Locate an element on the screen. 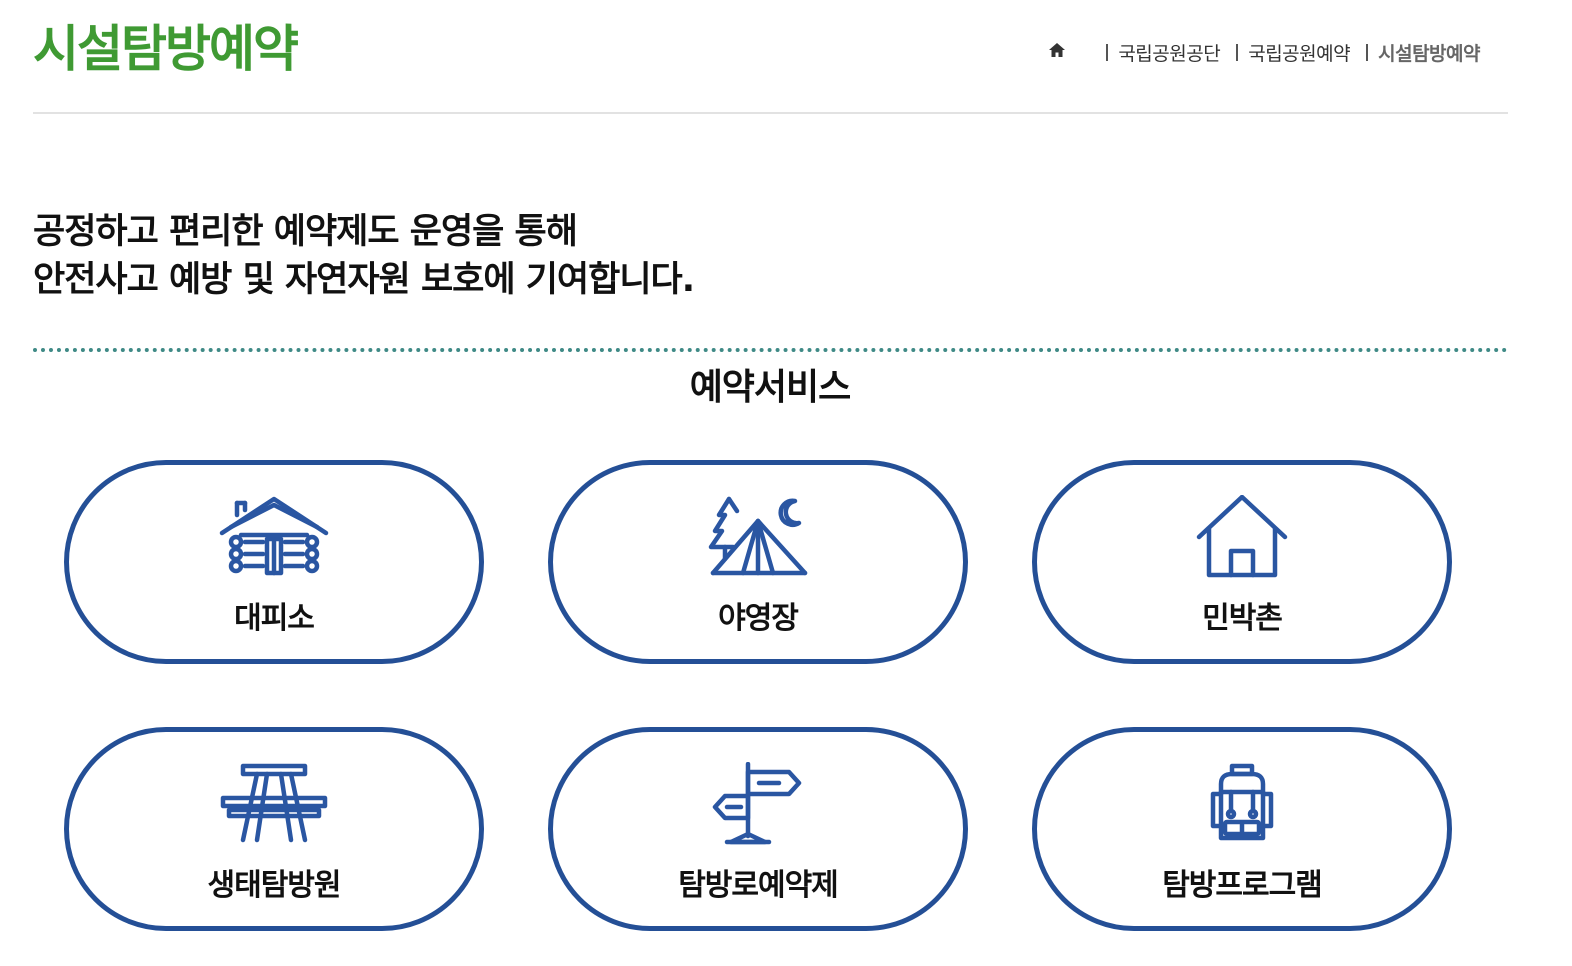  intro-line-2: 안전사고 예방 및 자연자원 보호에 기여합니다. is located at coordinates (364, 280).